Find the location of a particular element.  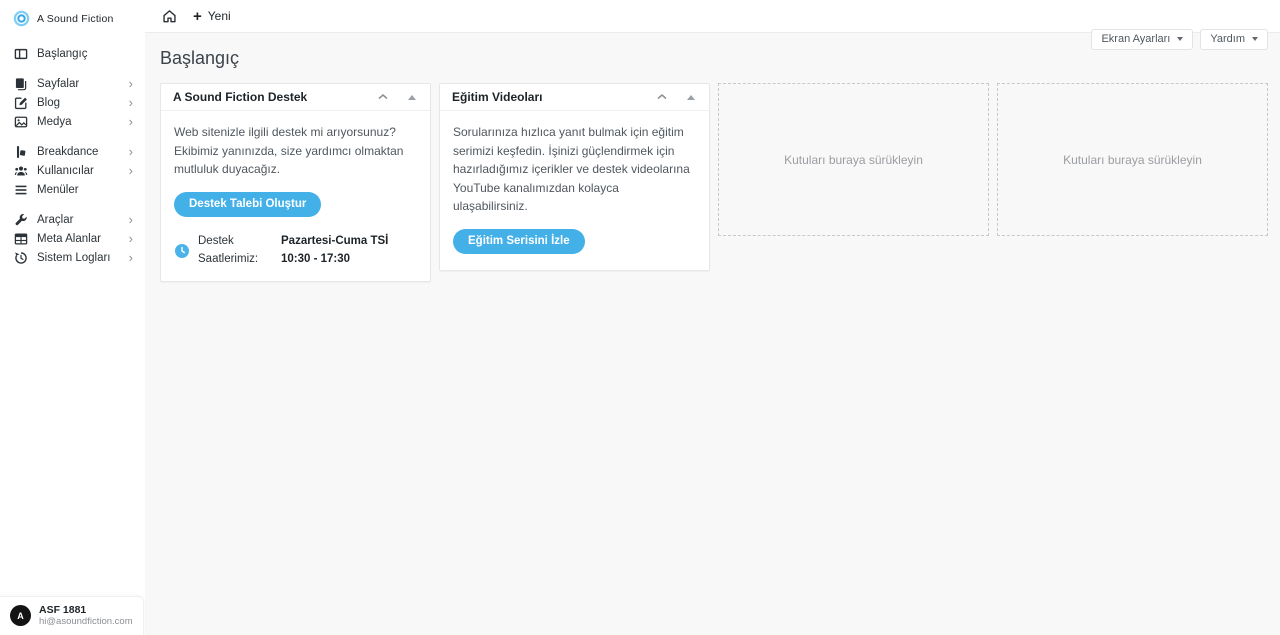

widget-dropzone-1: Kutuları buraya sürükleyin is located at coordinates (853, 159).